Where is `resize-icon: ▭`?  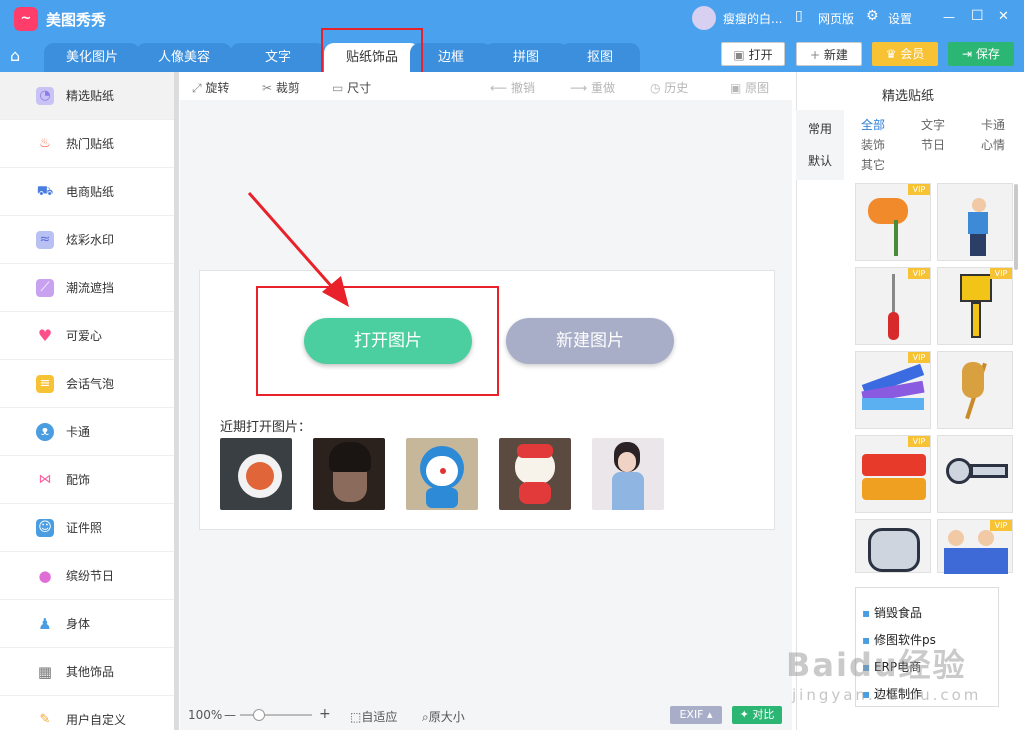
resize-icon: ▭ is located at coordinates (340, 88).